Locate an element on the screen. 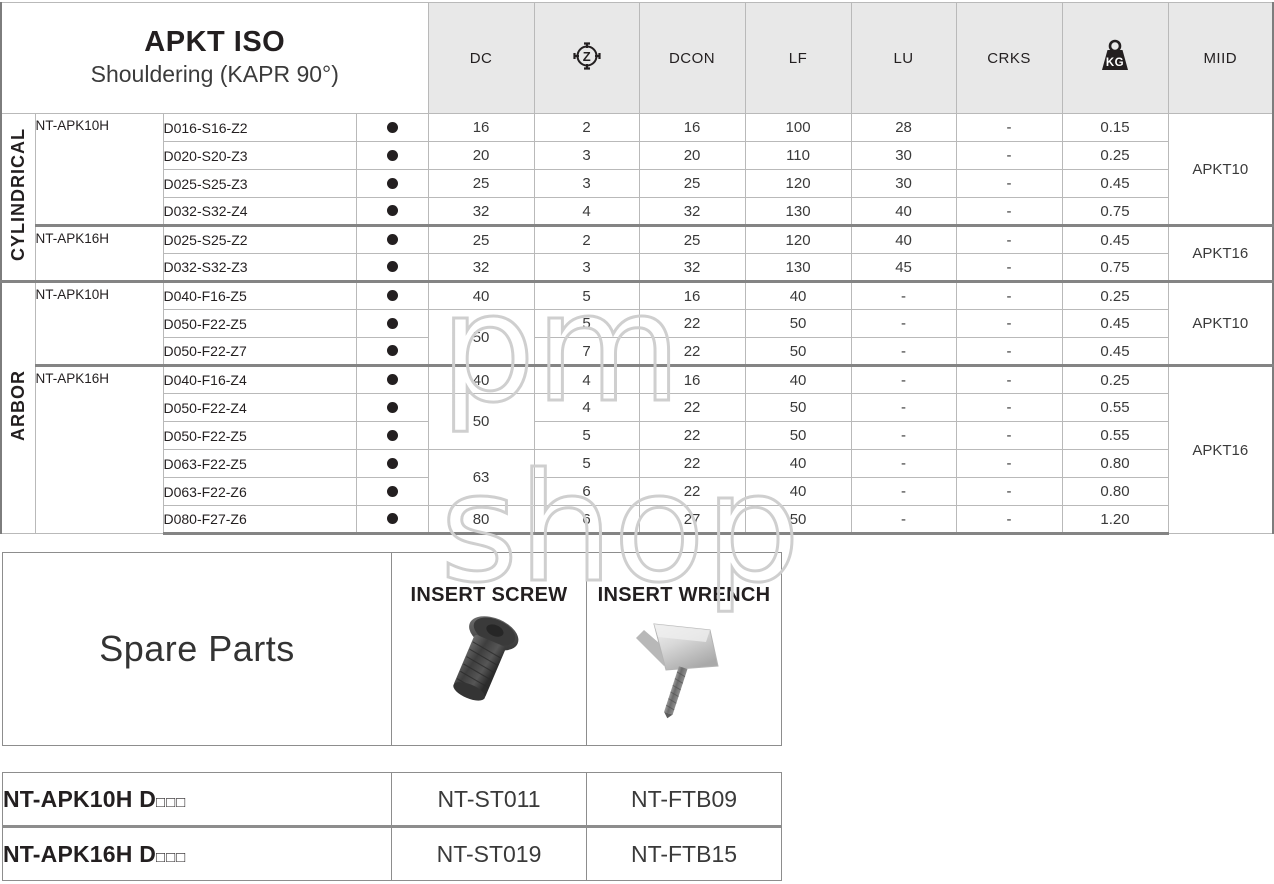 The image size is (1274, 884). table-row: D063-F22-Z6 6 22 40- -0.80 is located at coordinates (637, 491).